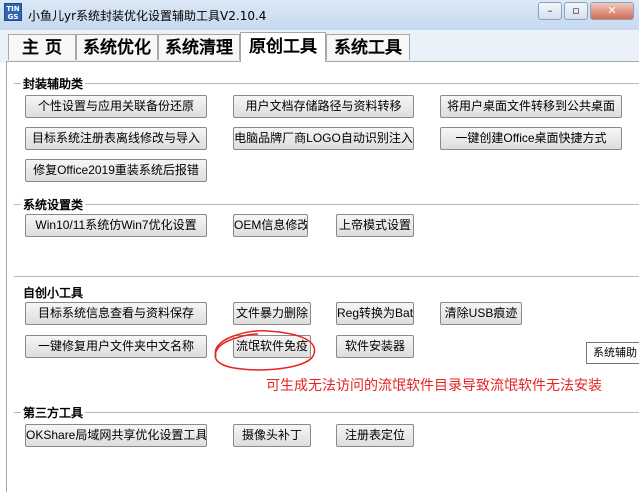 The image size is (639, 492). Describe the element at coordinates (326, 412) in the screenshot. I see `section-divider-thirdparty` at that location.